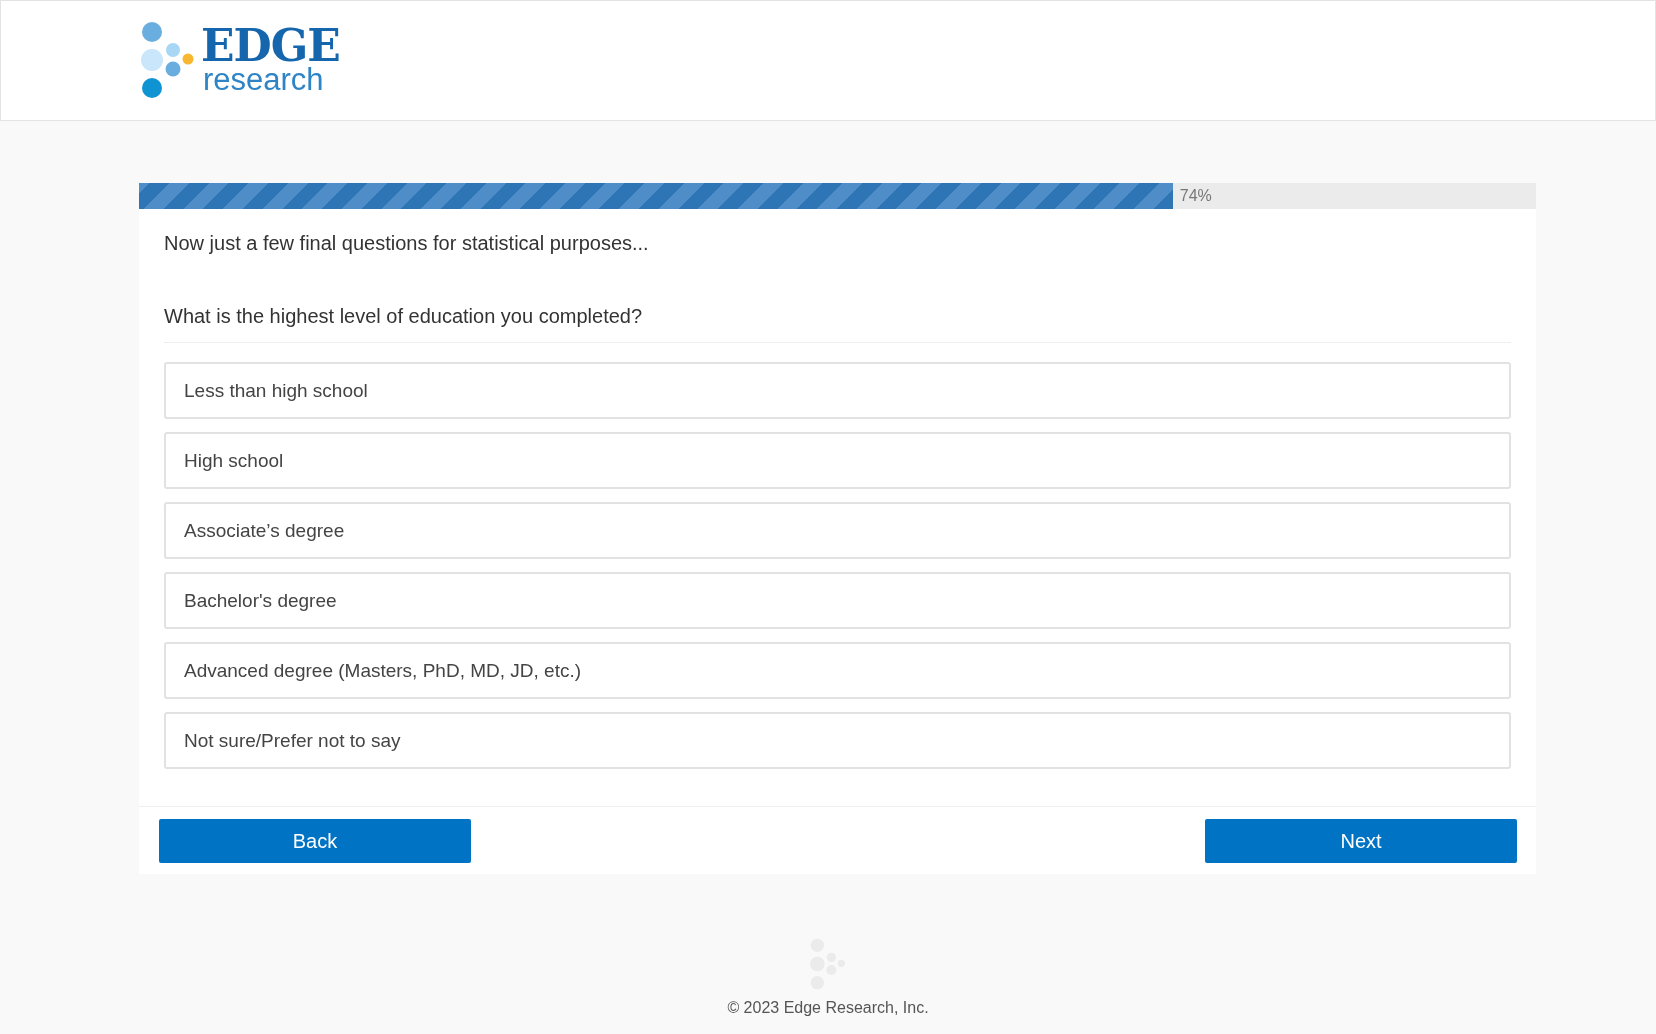 The image size is (1656, 1034). I want to click on progress-percent: 74%, so click(1195, 196).